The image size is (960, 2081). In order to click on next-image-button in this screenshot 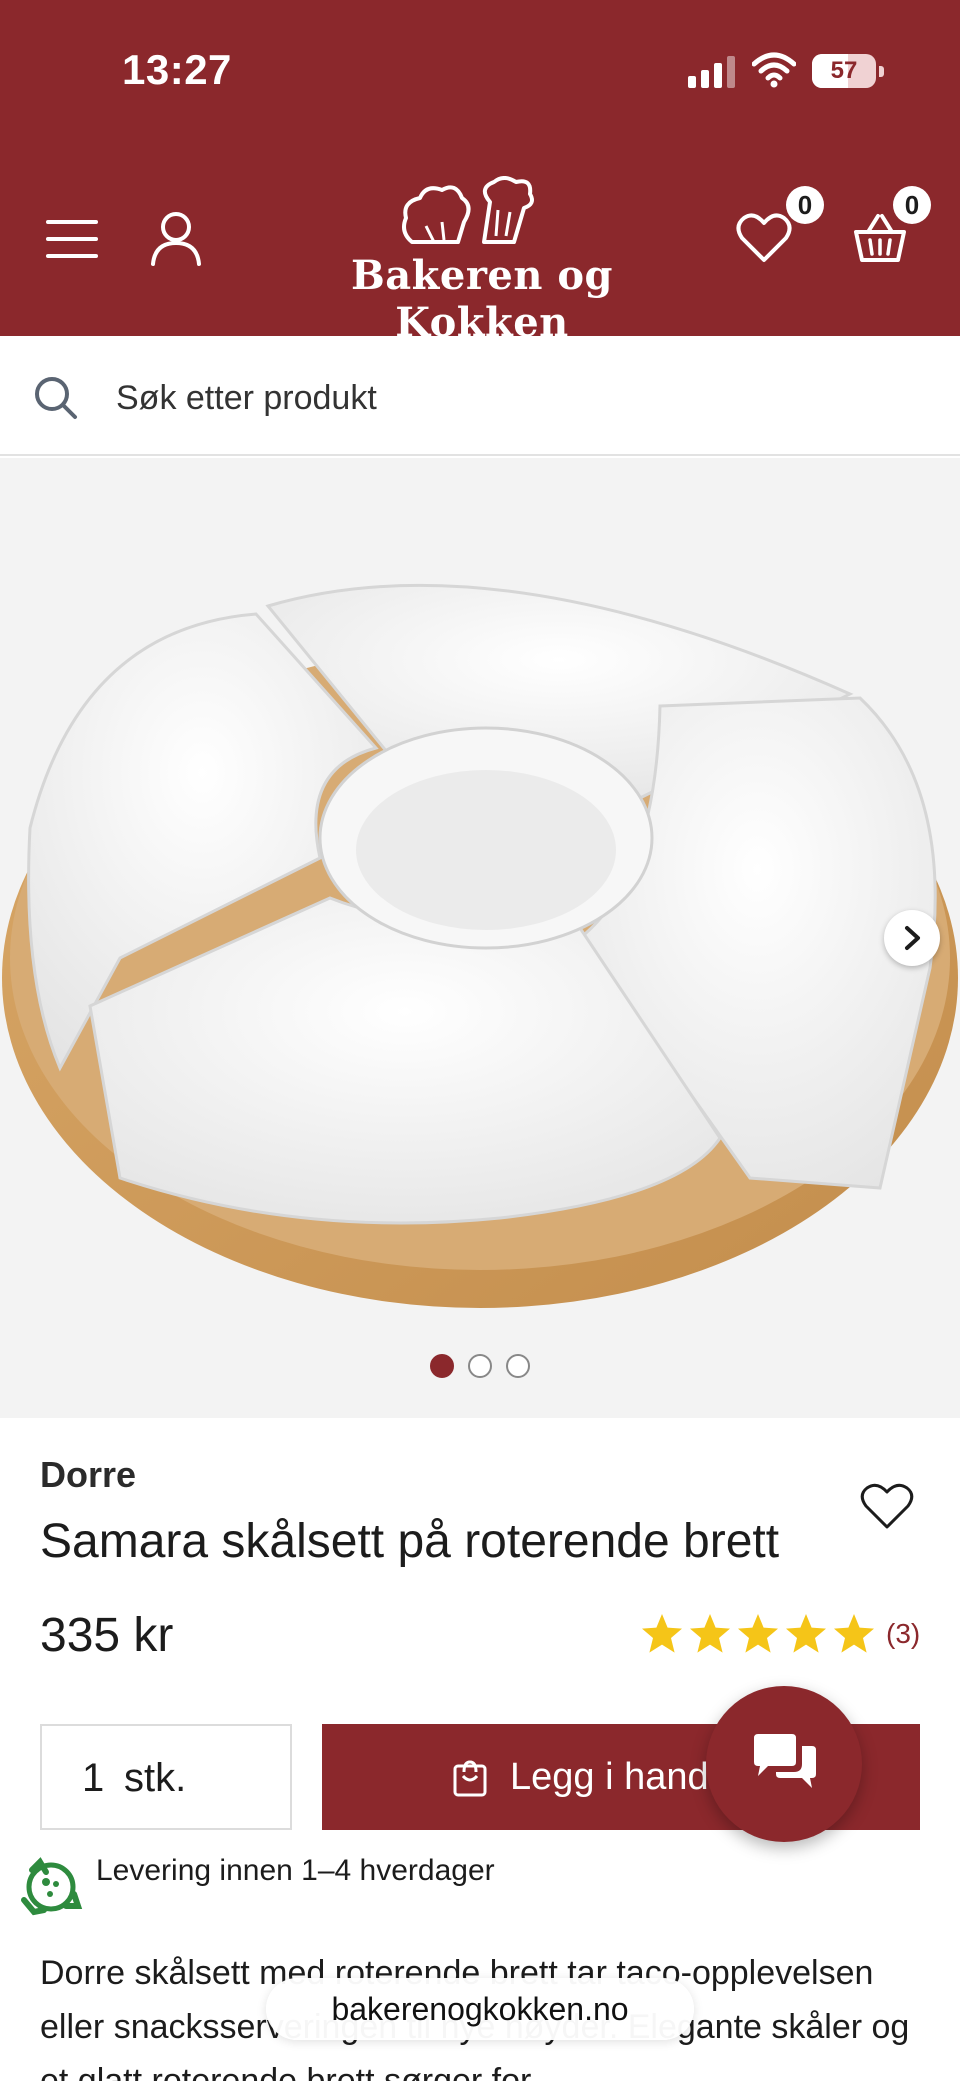, I will do `click(912, 938)`.